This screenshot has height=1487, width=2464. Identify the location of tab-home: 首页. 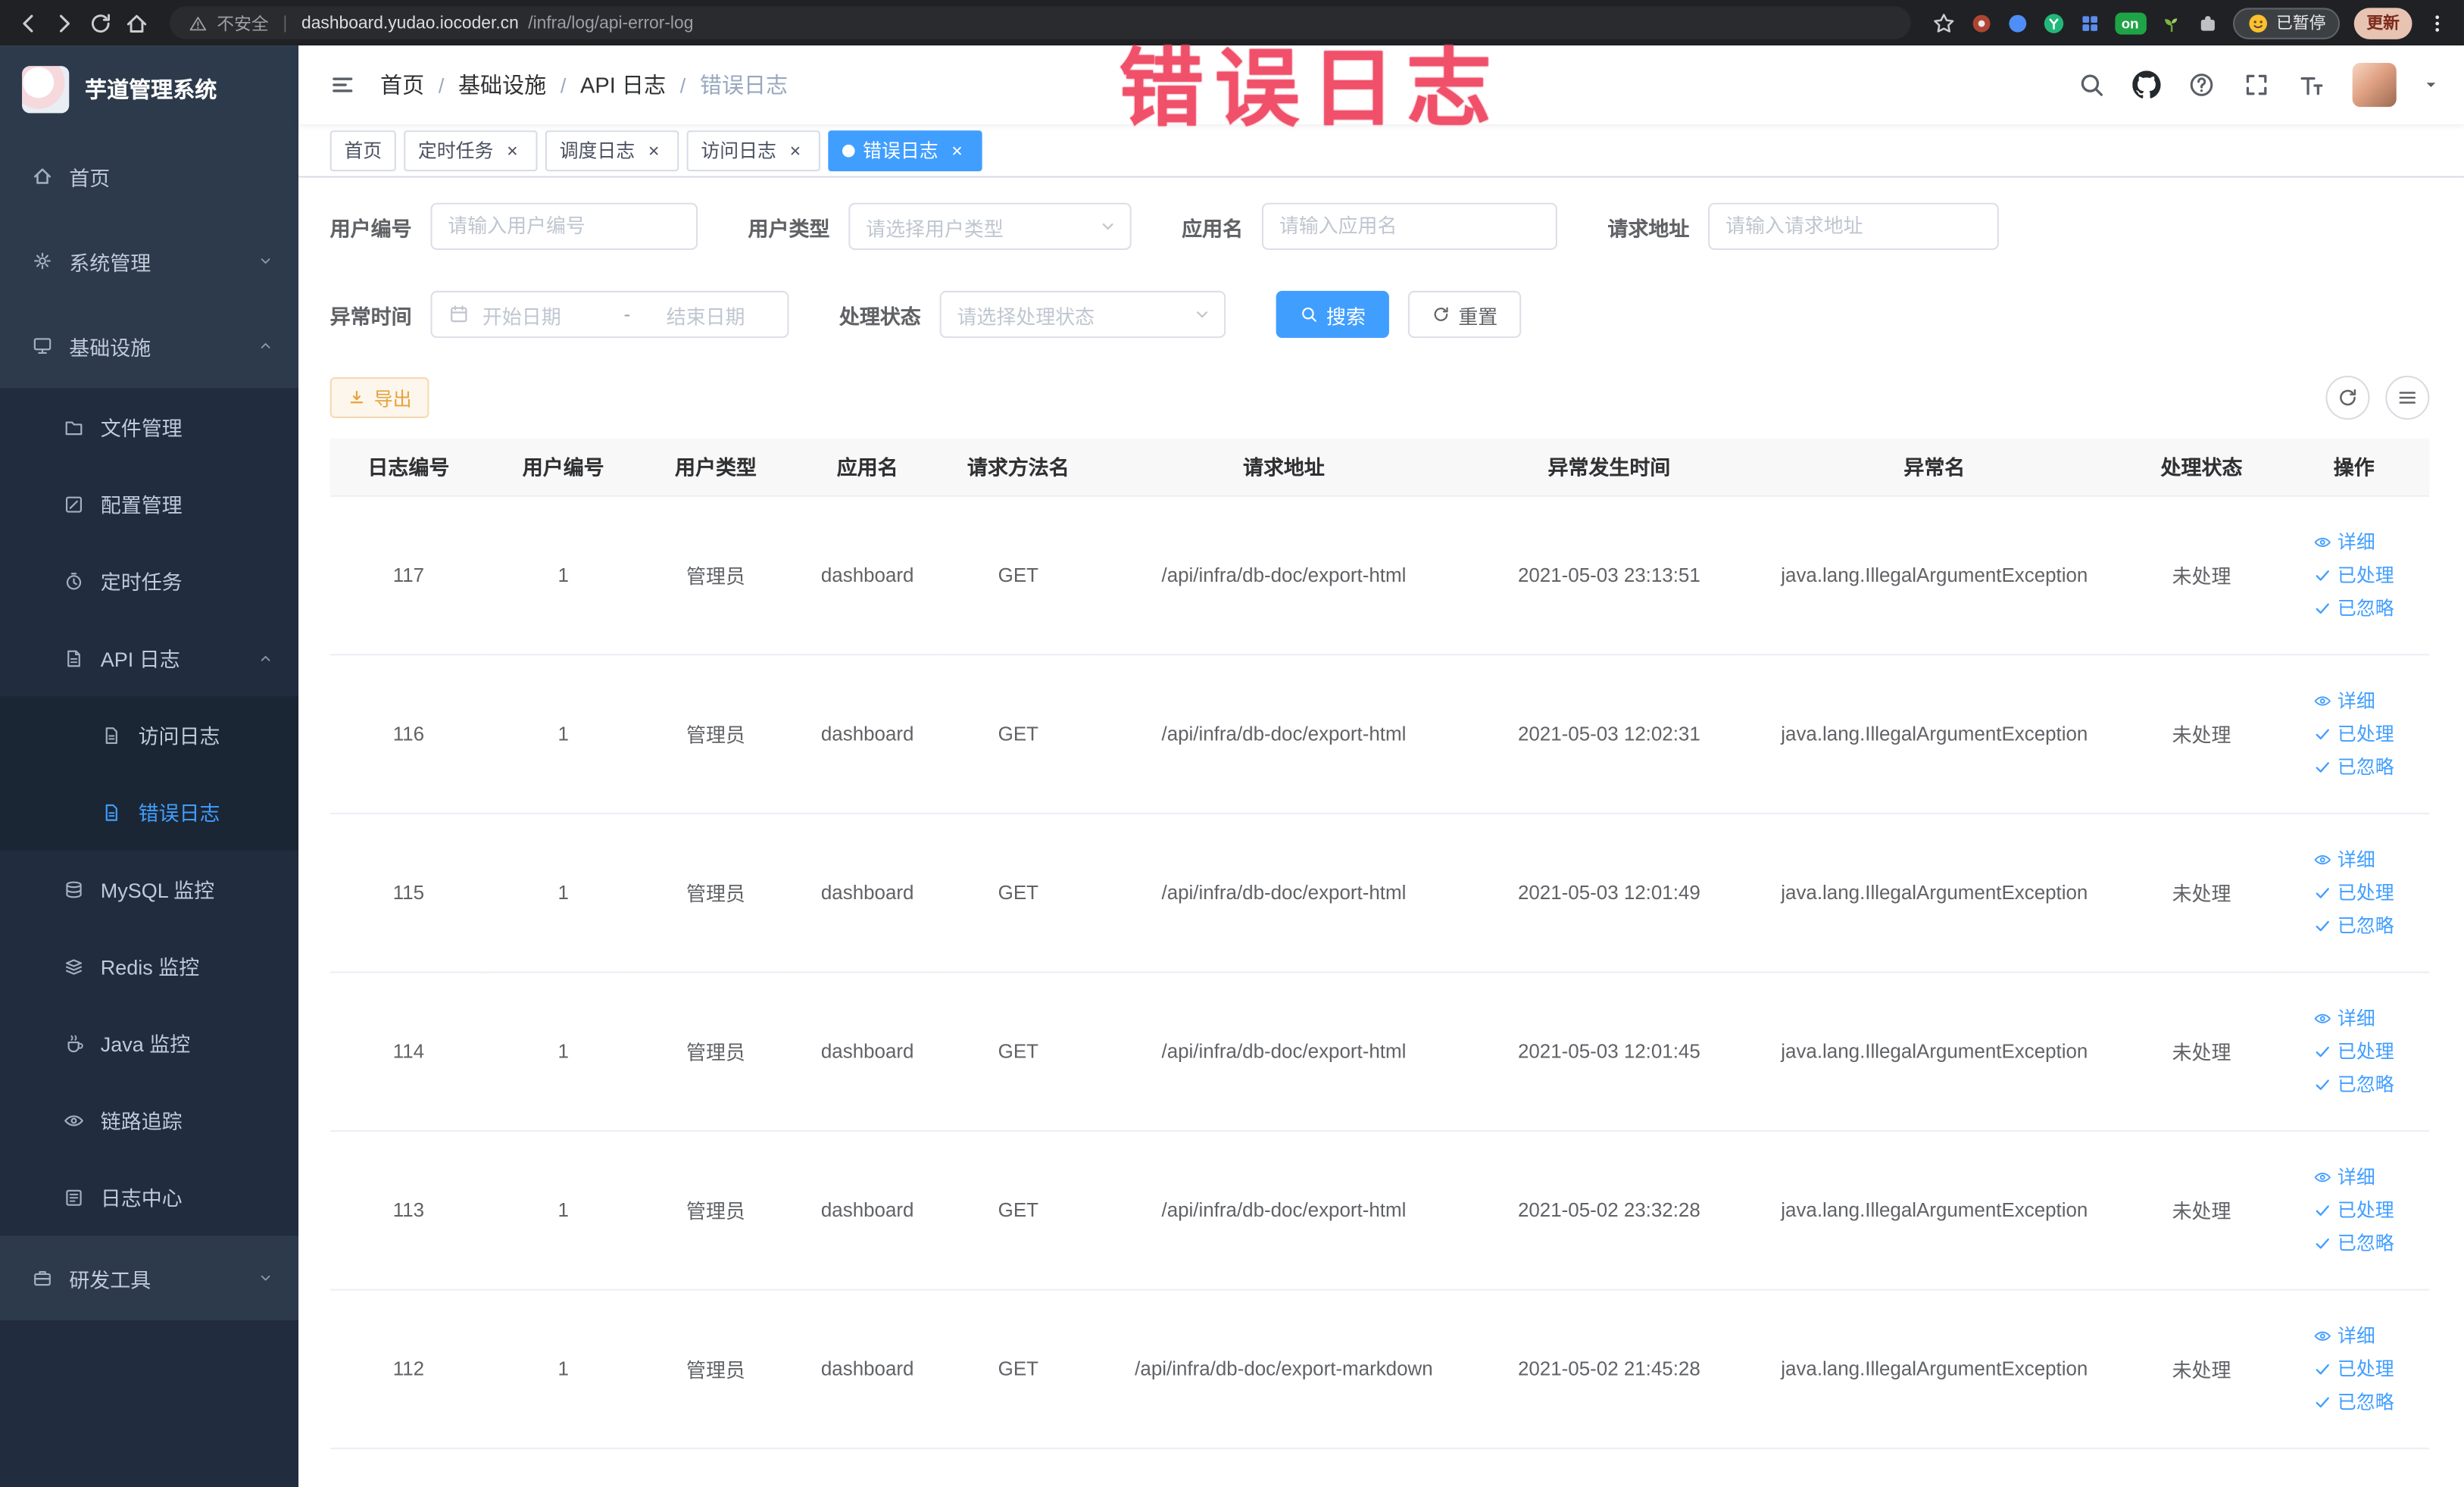
(362, 150).